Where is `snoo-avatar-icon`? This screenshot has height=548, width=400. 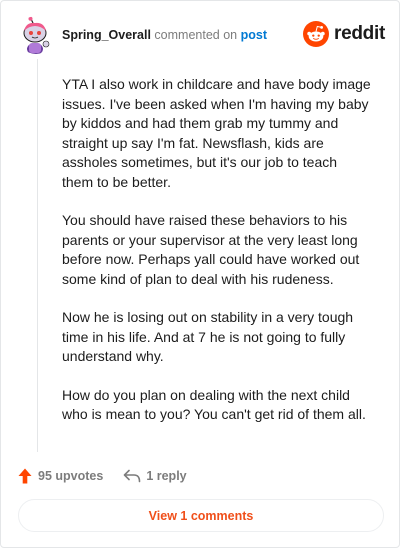
snoo-avatar-icon is located at coordinates (36, 35).